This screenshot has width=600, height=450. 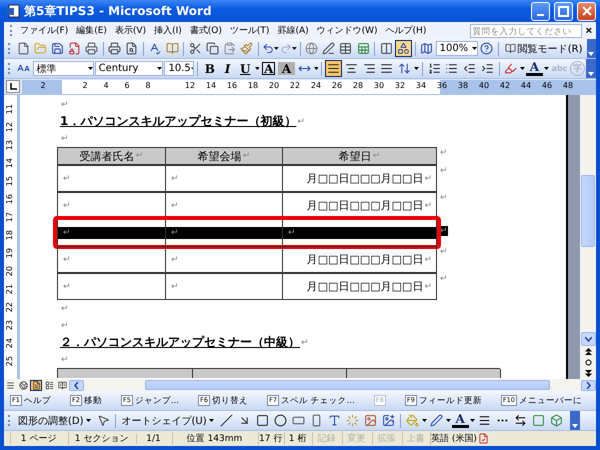 What do you see at coordinates (511, 68) in the screenshot?
I see `highlighter-icon` at bounding box center [511, 68].